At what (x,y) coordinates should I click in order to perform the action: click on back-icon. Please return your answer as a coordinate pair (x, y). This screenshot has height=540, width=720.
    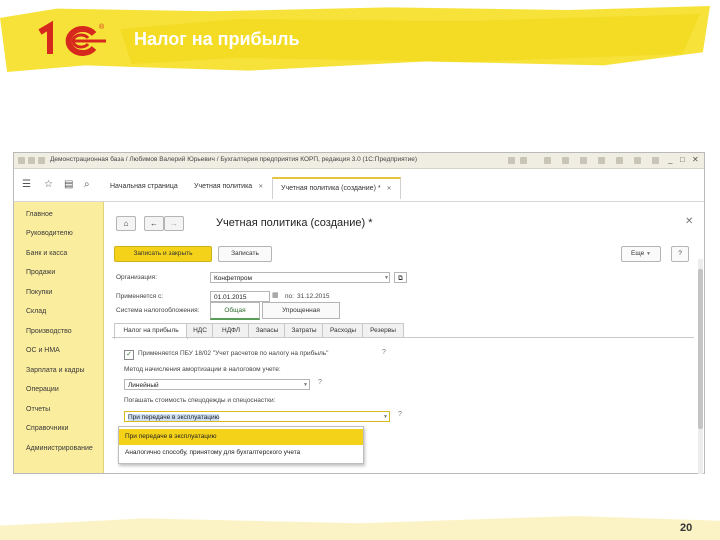
    Looking at the image, I should click on (31, 160).